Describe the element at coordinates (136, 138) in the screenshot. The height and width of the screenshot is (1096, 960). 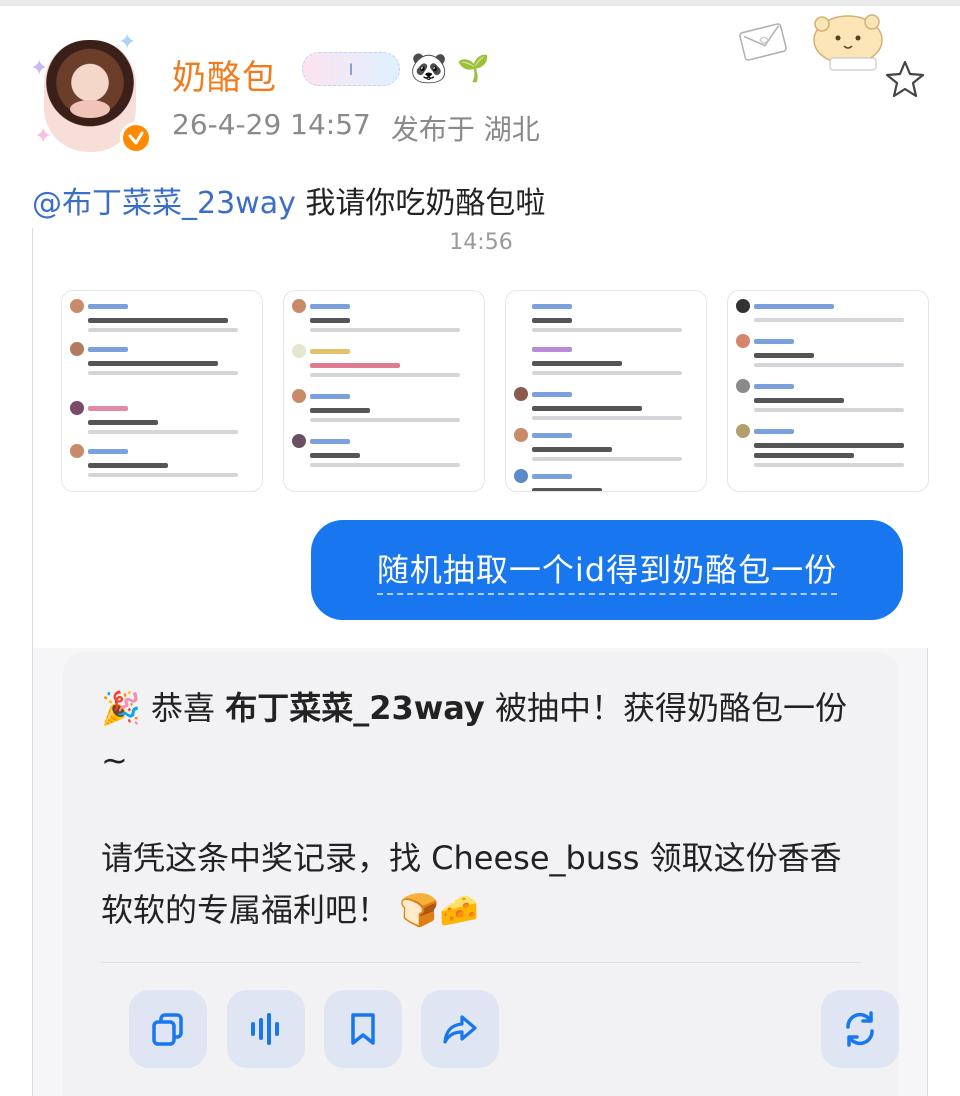
I see `verified-badge-icon` at that location.